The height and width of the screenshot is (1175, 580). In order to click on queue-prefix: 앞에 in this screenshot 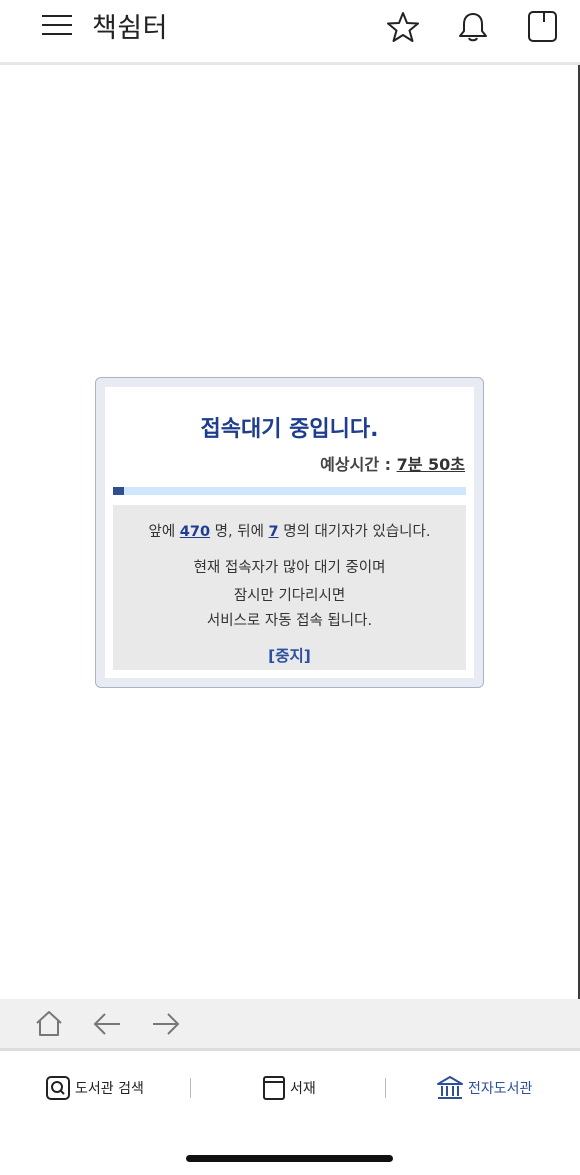, I will do `click(164, 532)`.